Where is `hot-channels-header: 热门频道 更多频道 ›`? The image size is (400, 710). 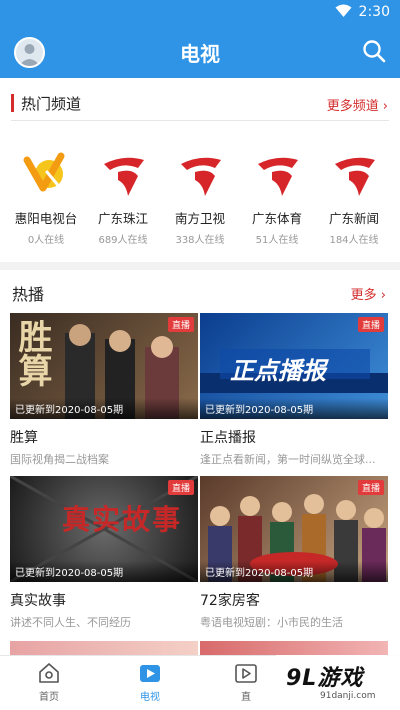
hot-channels-header: 热门频道 更多频道 › is located at coordinates (200, 103).